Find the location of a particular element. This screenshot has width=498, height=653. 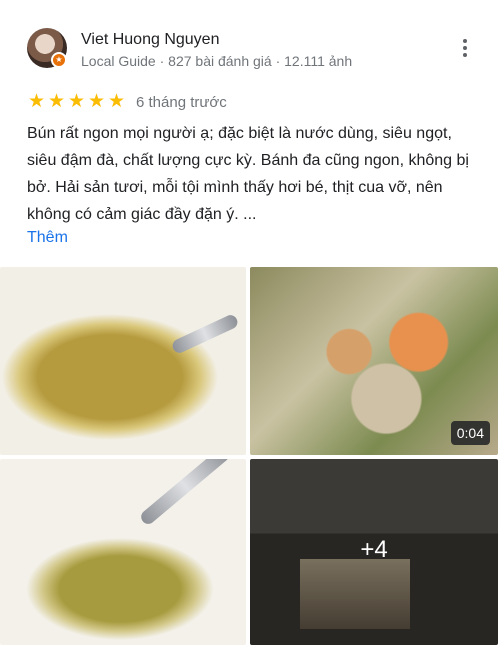

review-time: 6 tháng trước is located at coordinates (181, 102).